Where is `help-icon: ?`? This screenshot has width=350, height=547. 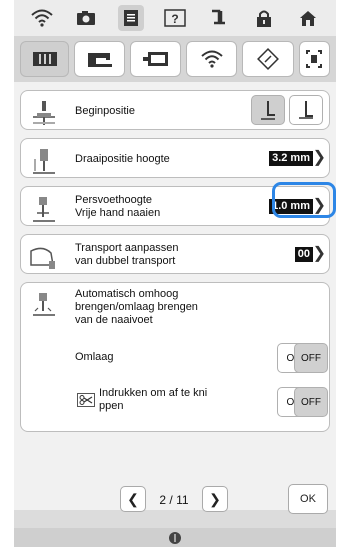
help-icon: ? is located at coordinates (175, 18).